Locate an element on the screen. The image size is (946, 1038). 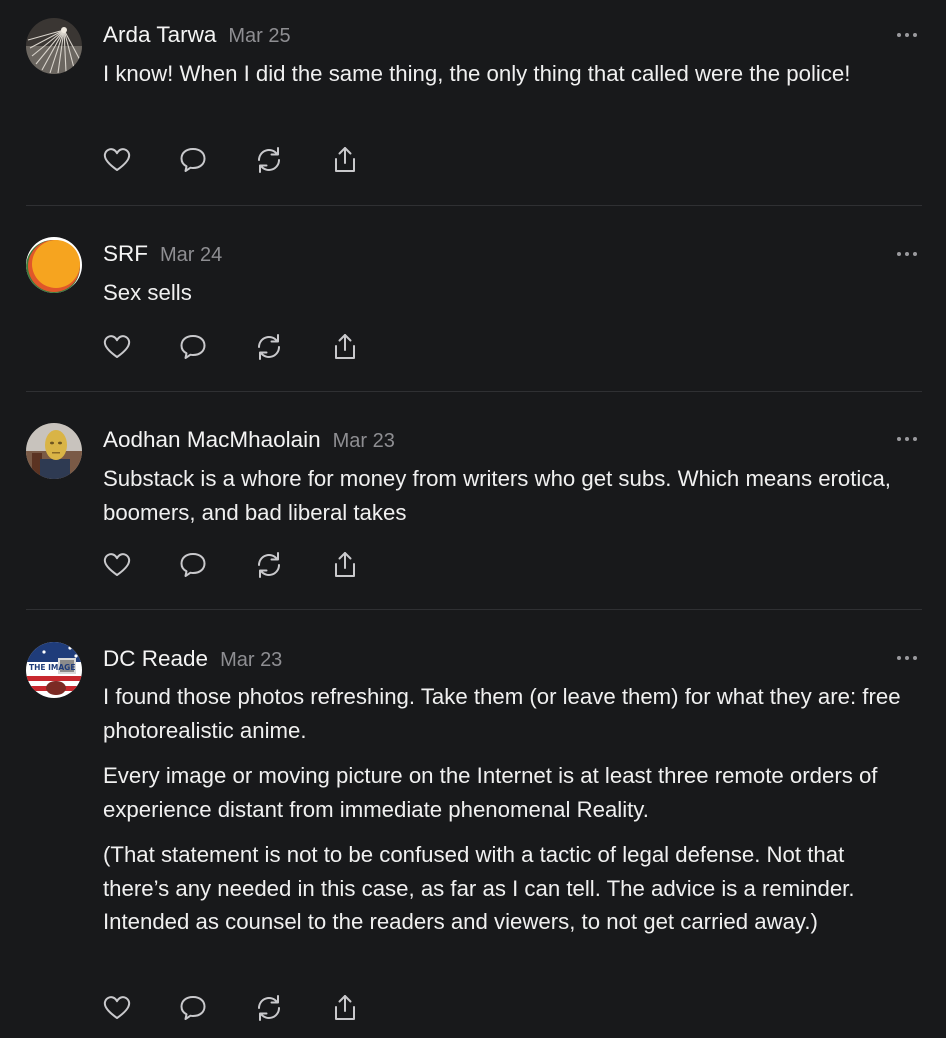
author-name: DC Reade is located at coordinates (155, 658).